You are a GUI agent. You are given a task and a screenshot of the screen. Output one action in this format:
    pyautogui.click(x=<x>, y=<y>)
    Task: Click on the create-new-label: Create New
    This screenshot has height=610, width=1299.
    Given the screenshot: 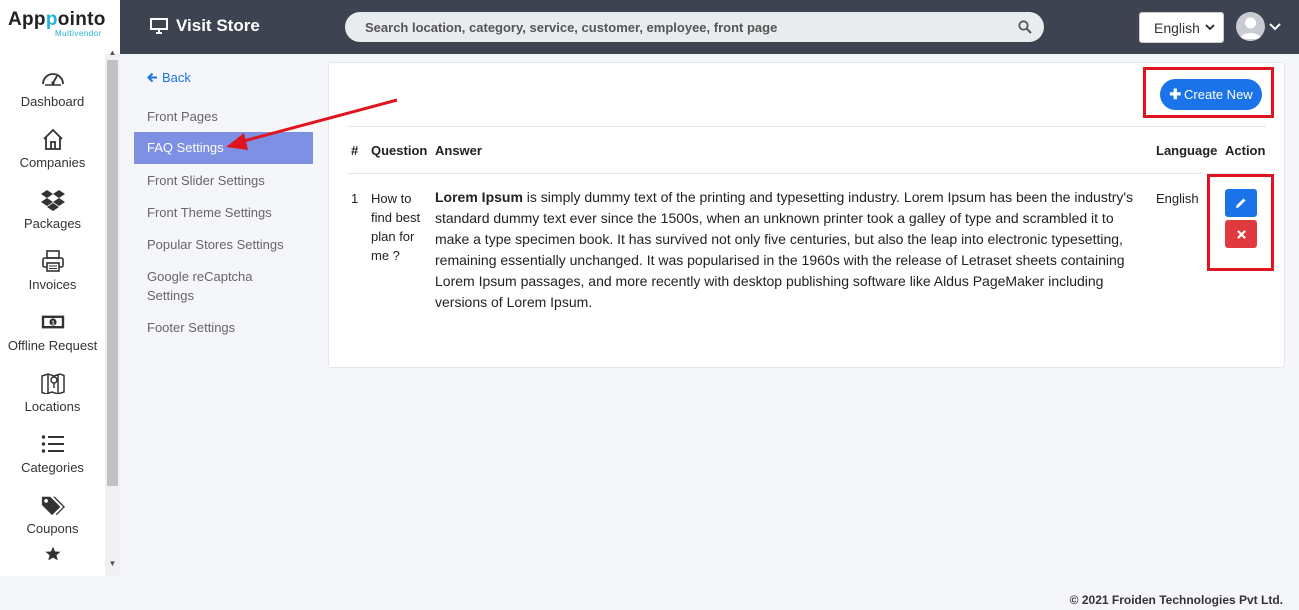 What is the action you would take?
    pyautogui.click(x=1218, y=94)
    